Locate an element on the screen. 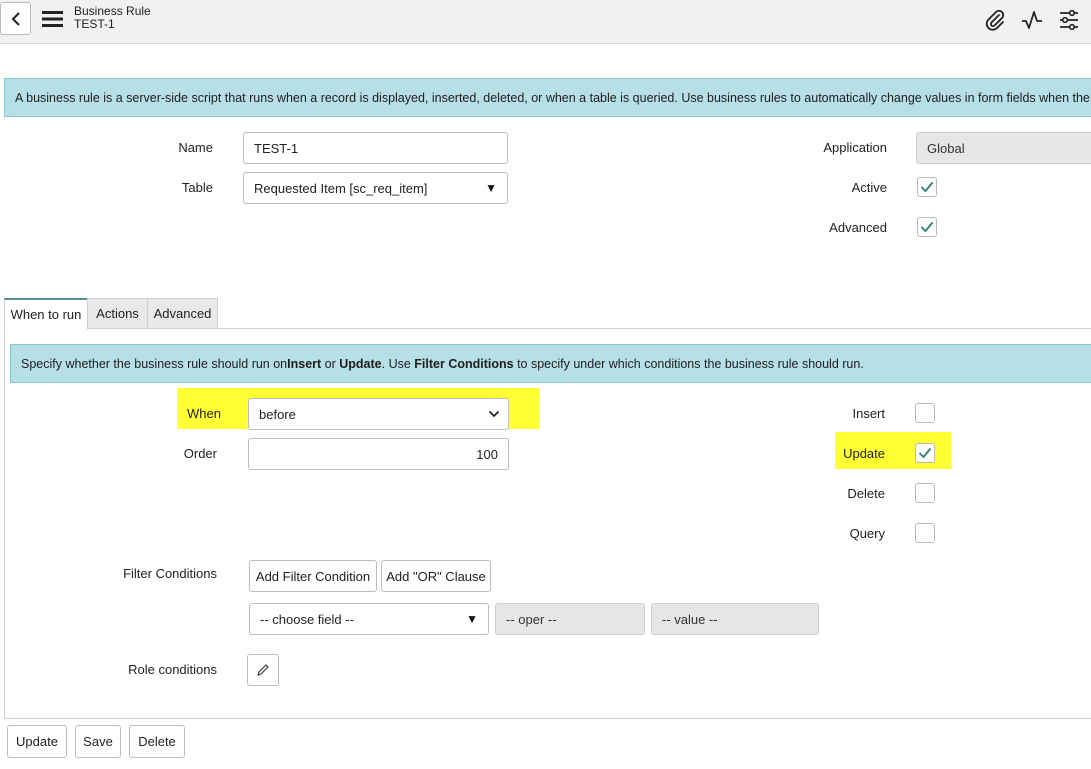 The width and height of the screenshot is (1091, 769). table-label: Table is located at coordinates (197, 187).